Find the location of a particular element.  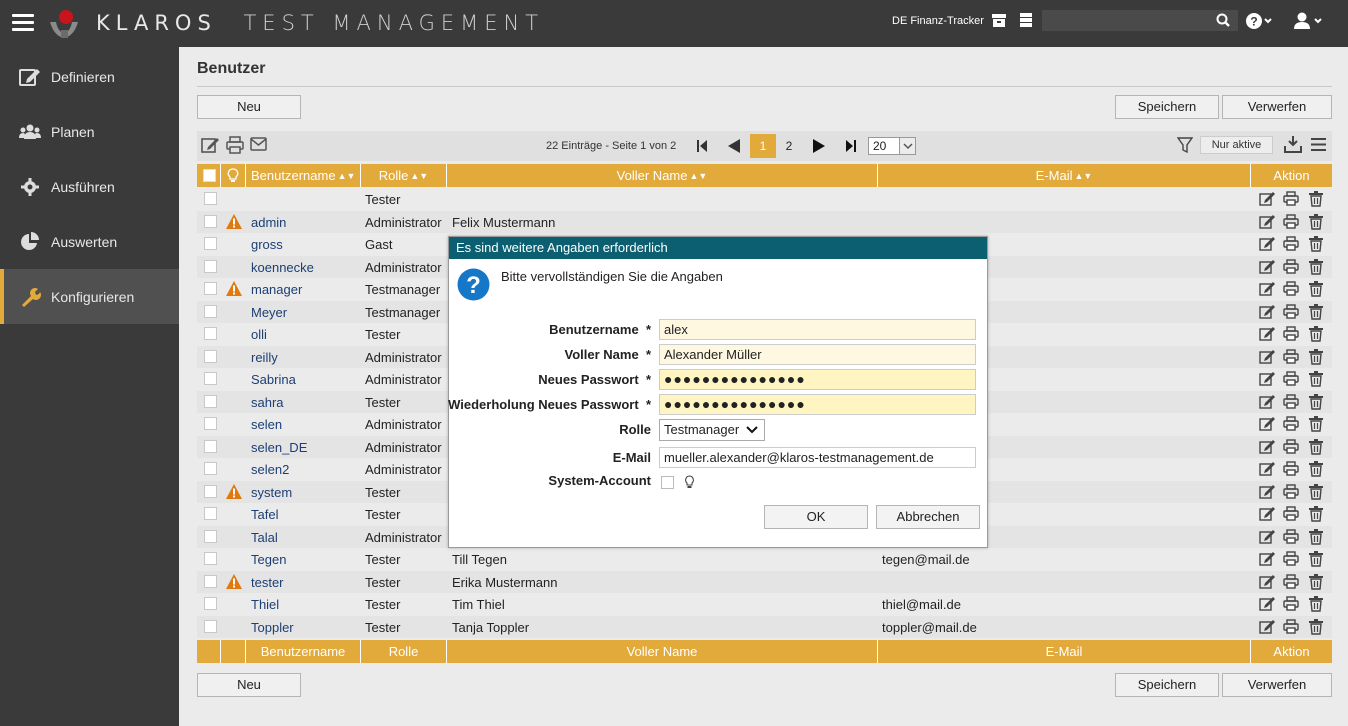

table-row: admin Administrator Felix Mustermann is located at coordinates (764, 221).